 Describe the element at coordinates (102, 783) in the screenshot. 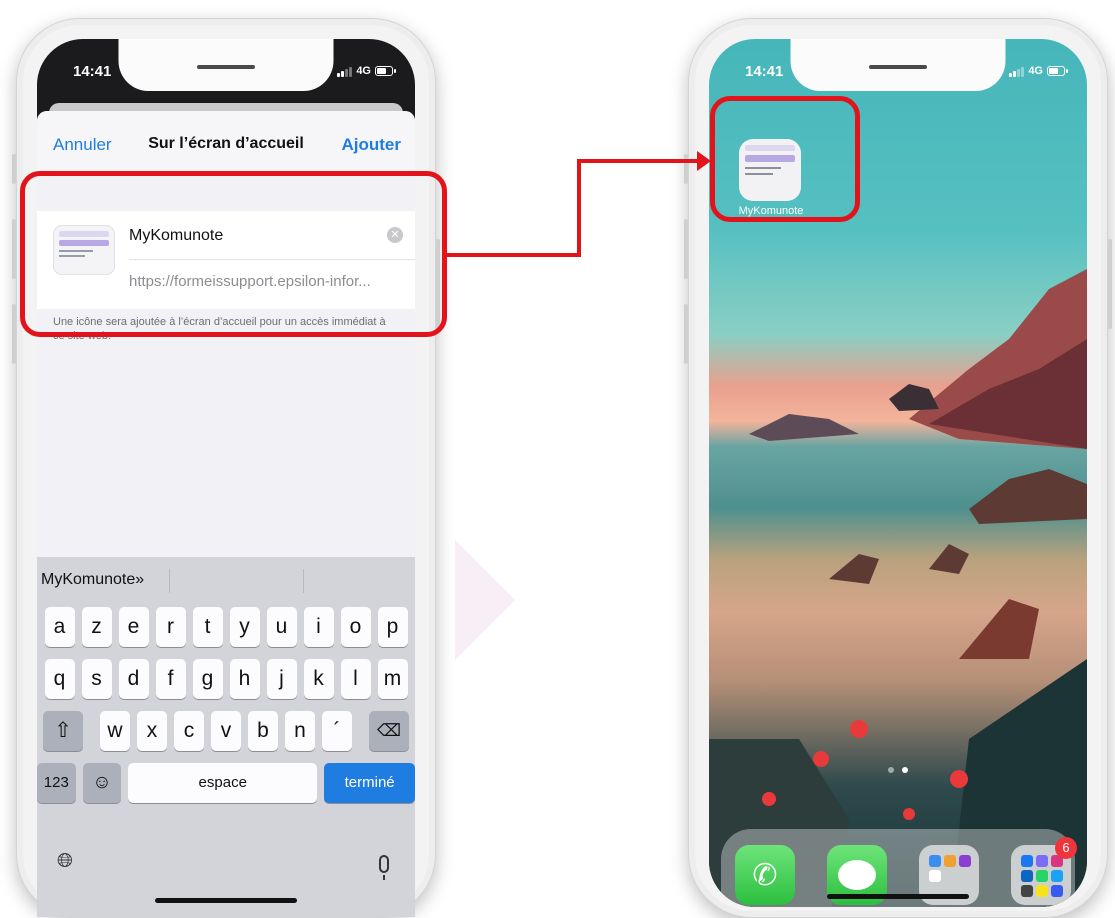

I see `emoji-key-icon: ☺` at that location.